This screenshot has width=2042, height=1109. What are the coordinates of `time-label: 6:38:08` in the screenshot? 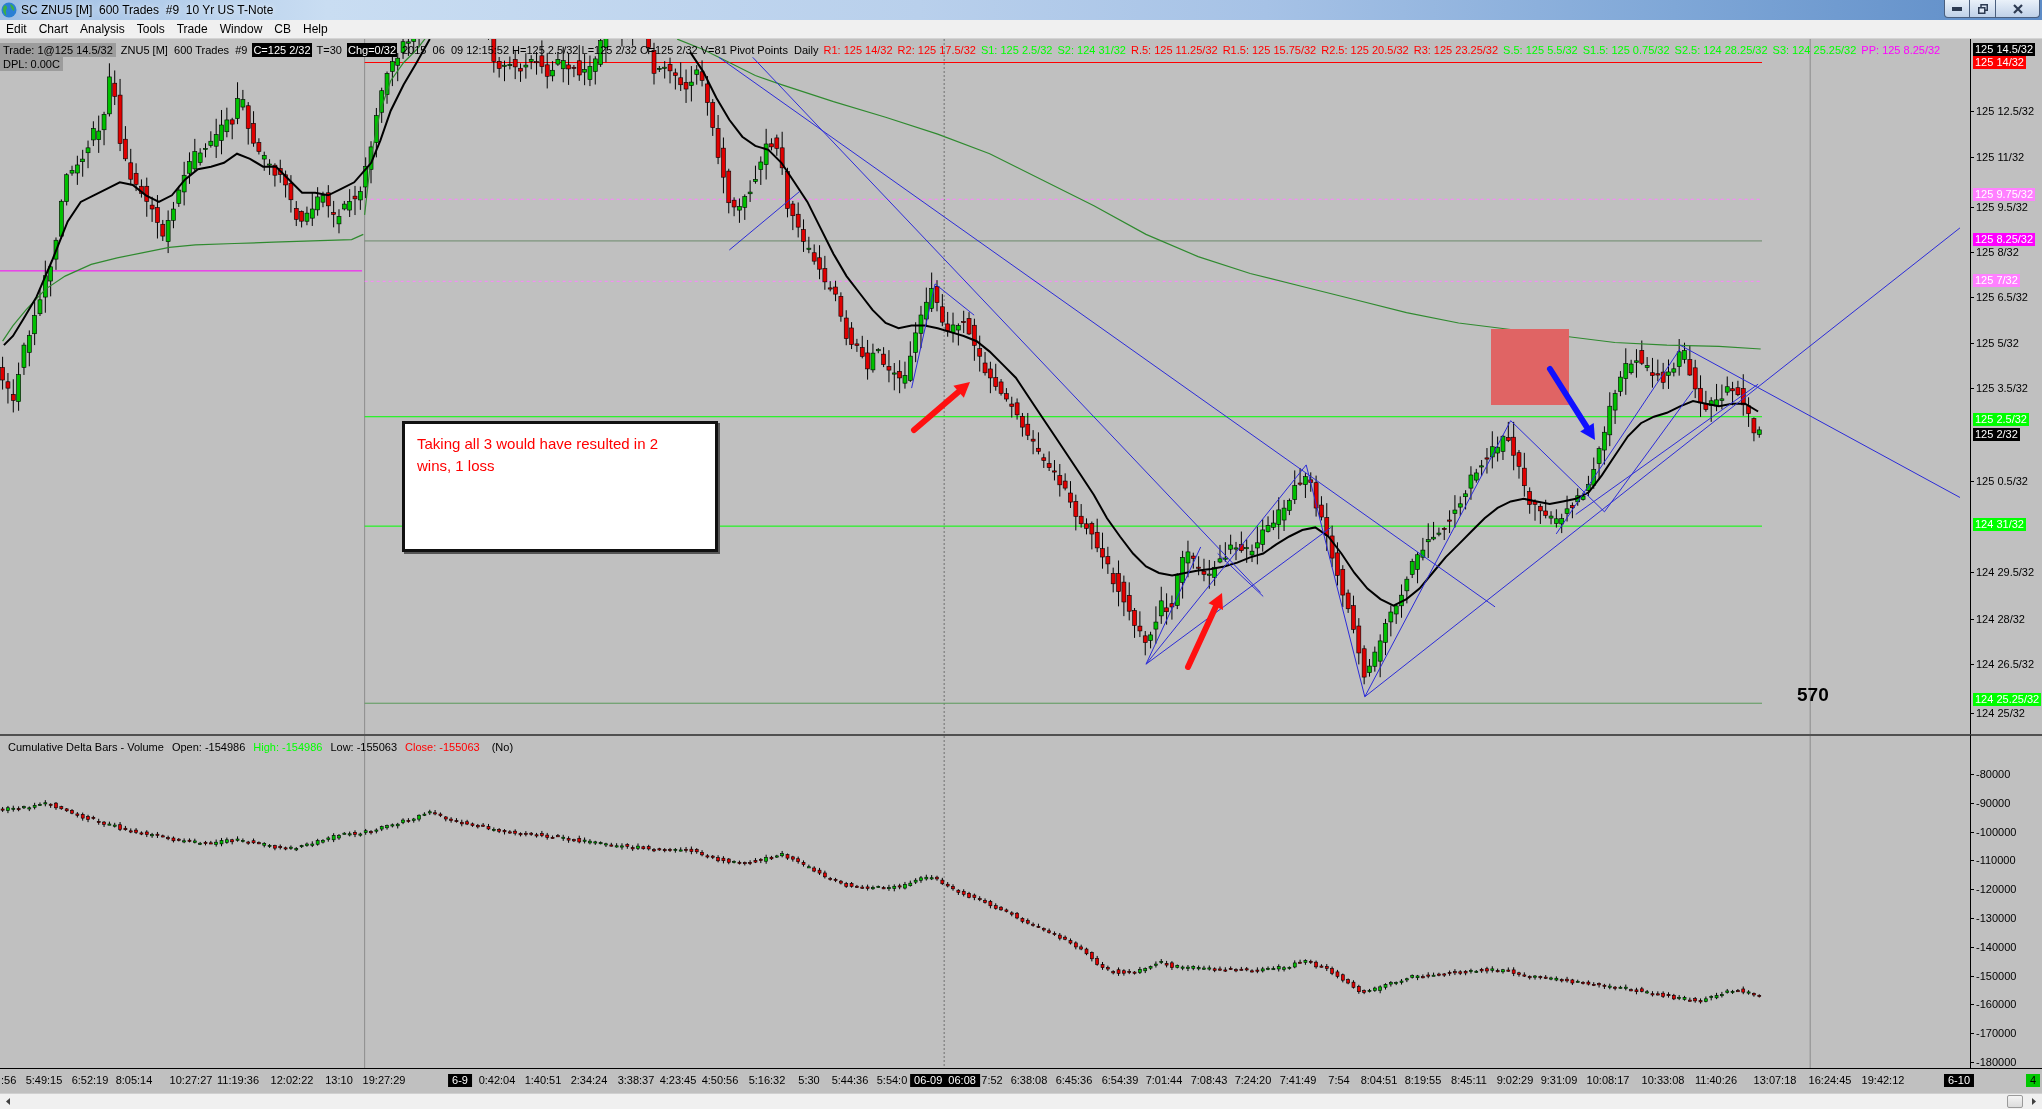 It's located at (1029, 1080).